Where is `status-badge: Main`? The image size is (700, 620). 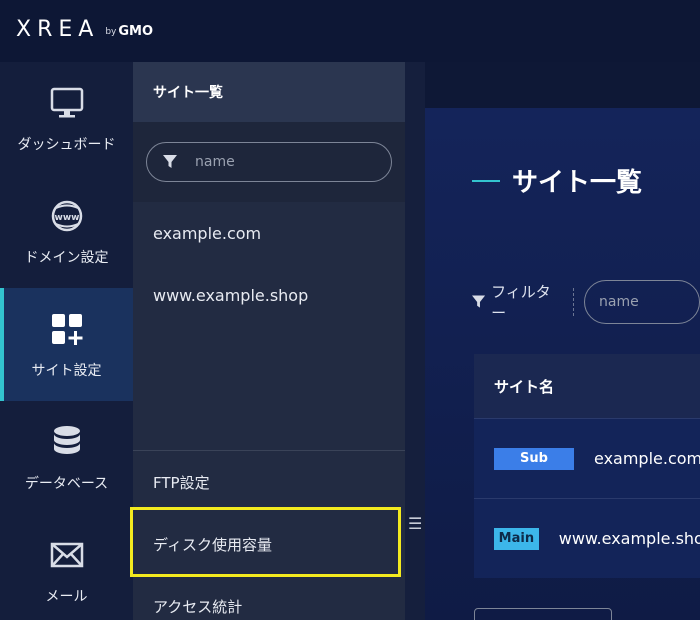
status-badge: Main is located at coordinates (516, 538).